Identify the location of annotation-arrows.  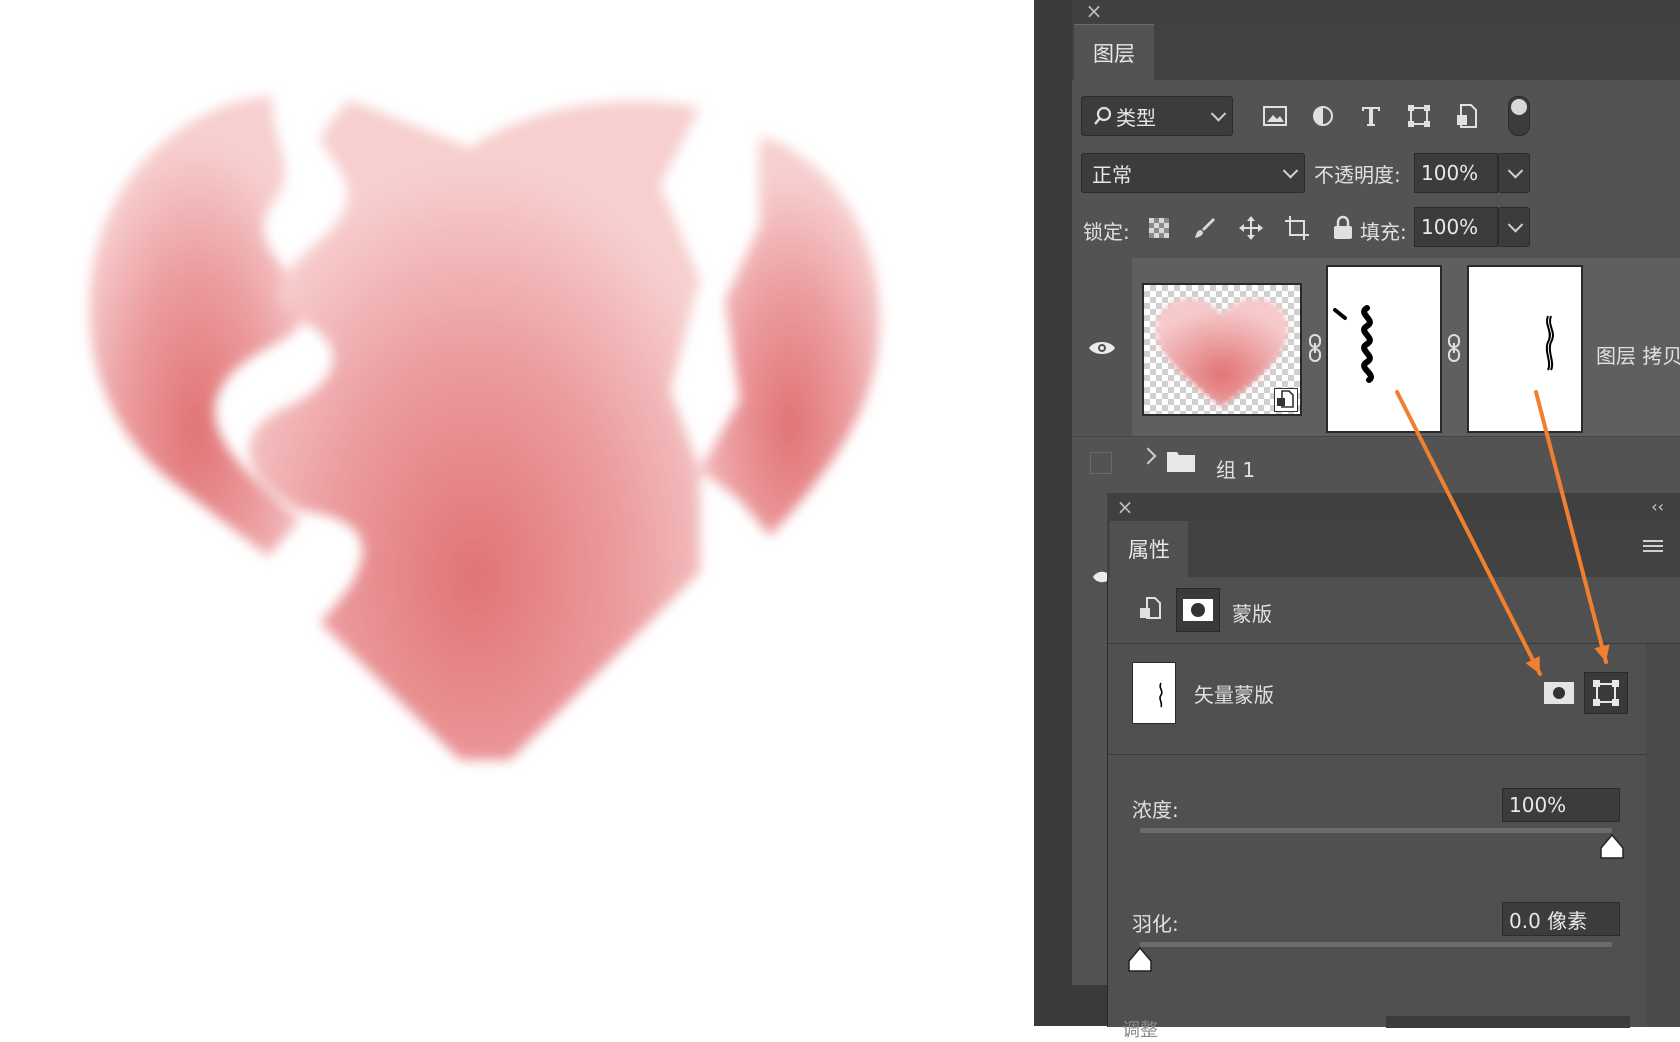
(1502, 533).